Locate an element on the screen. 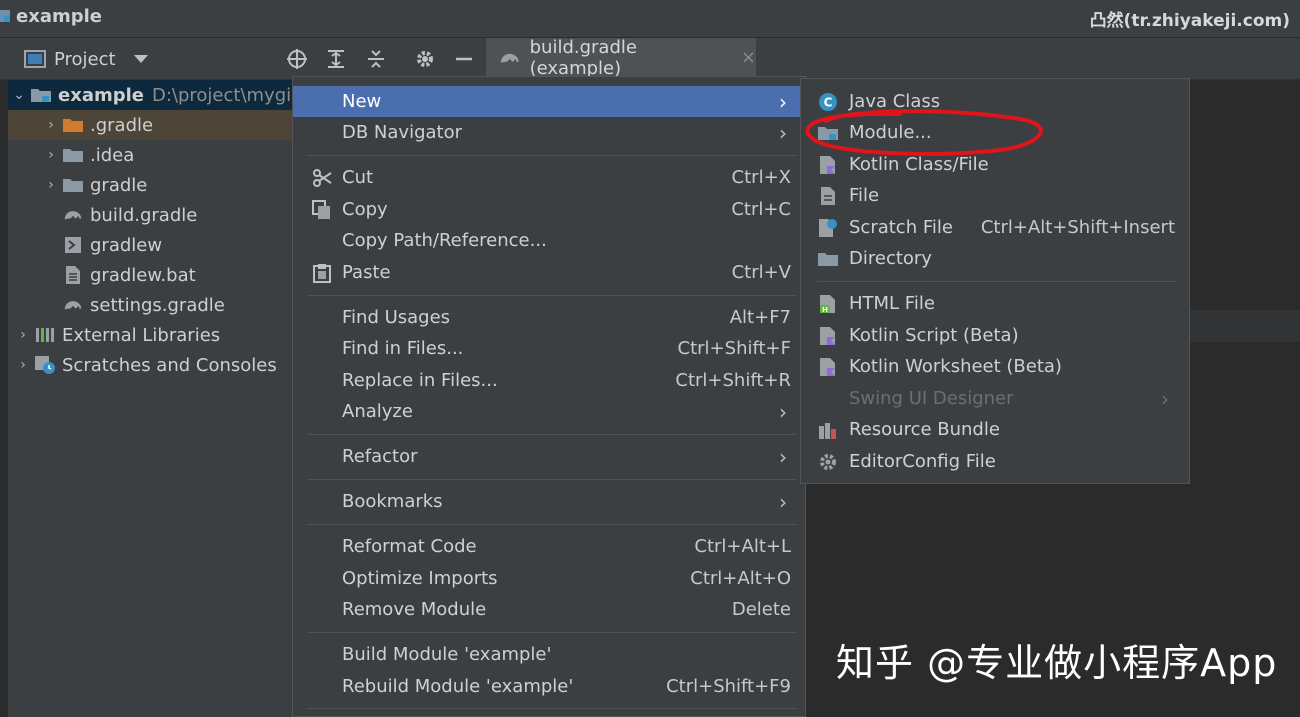 The height and width of the screenshot is (717, 1300). menu-item-new: New › is located at coordinates (549, 101).